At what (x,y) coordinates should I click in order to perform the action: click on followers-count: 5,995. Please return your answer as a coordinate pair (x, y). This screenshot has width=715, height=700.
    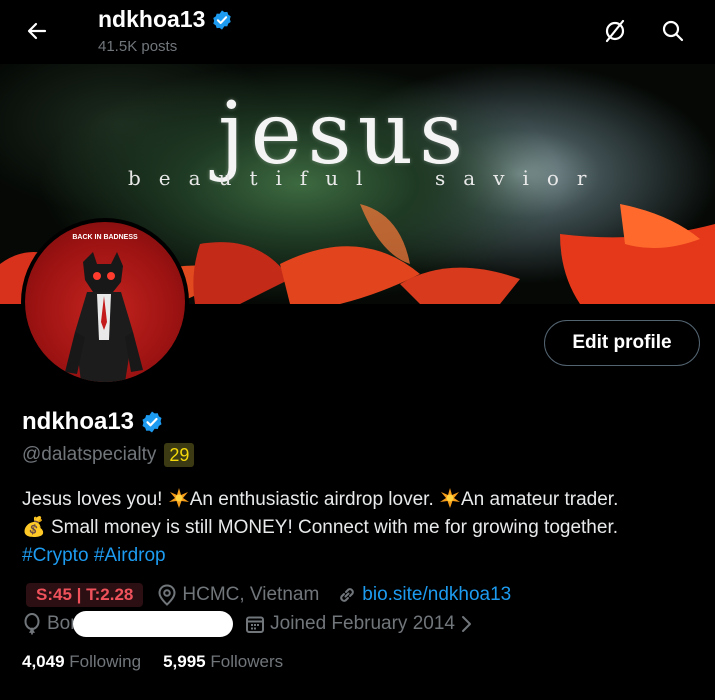
    Looking at the image, I should click on (184, 661).